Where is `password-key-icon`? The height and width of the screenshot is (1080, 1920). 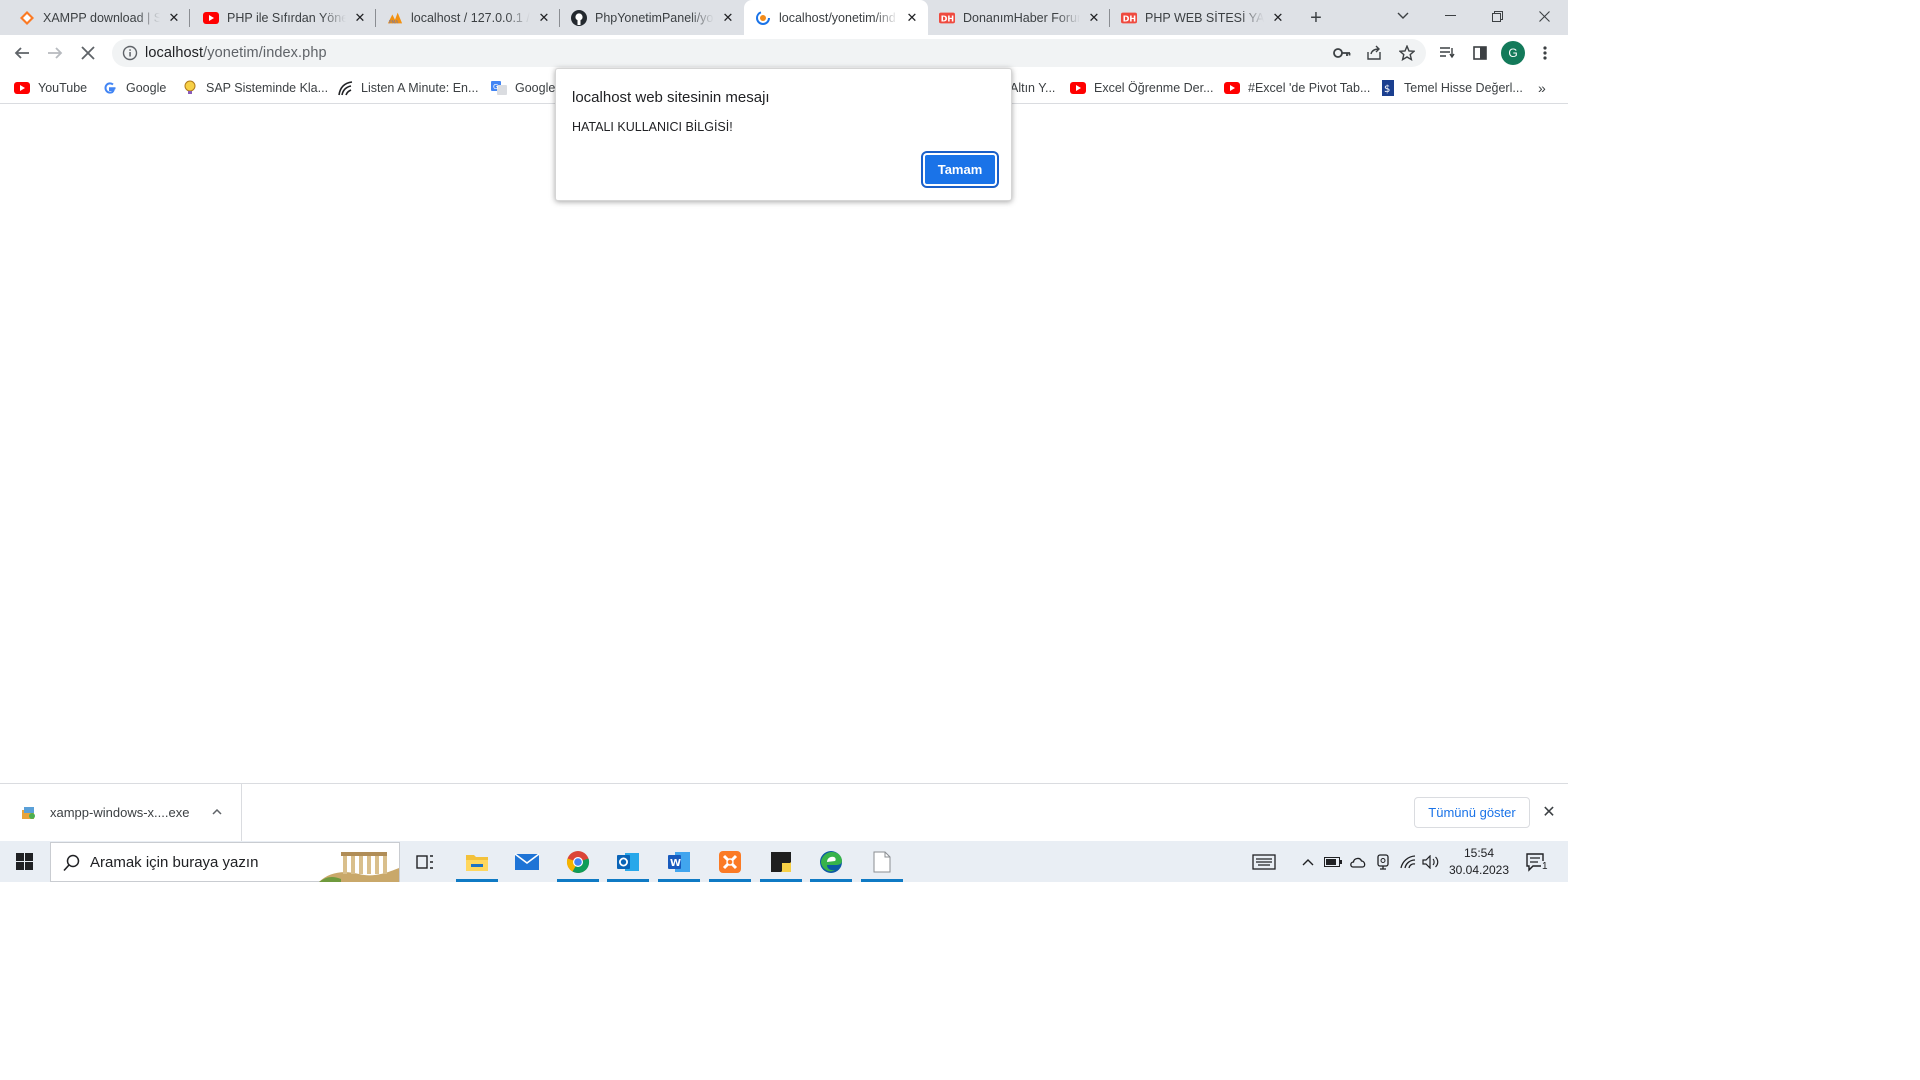
password-key-icon is located at coordinates (1342, 53).